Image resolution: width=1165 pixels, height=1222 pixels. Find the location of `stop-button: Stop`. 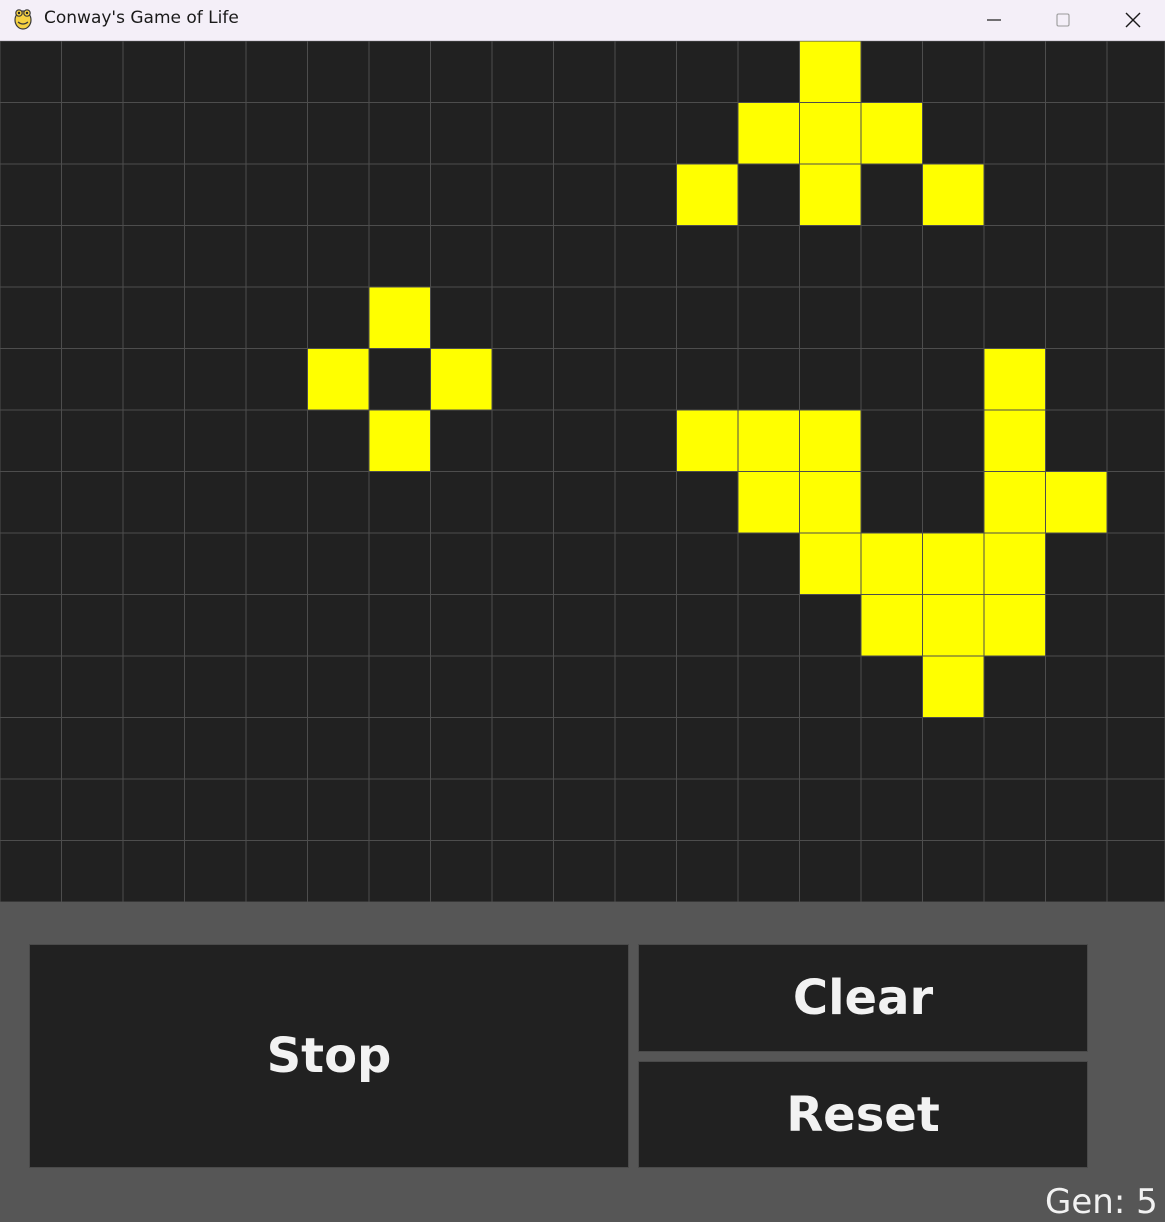

stop-button: Stop is located at coordinates (329, 1056).